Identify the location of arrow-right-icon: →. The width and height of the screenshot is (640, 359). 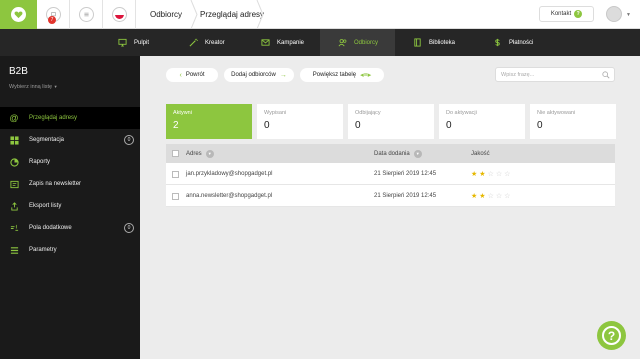
(283, 75).